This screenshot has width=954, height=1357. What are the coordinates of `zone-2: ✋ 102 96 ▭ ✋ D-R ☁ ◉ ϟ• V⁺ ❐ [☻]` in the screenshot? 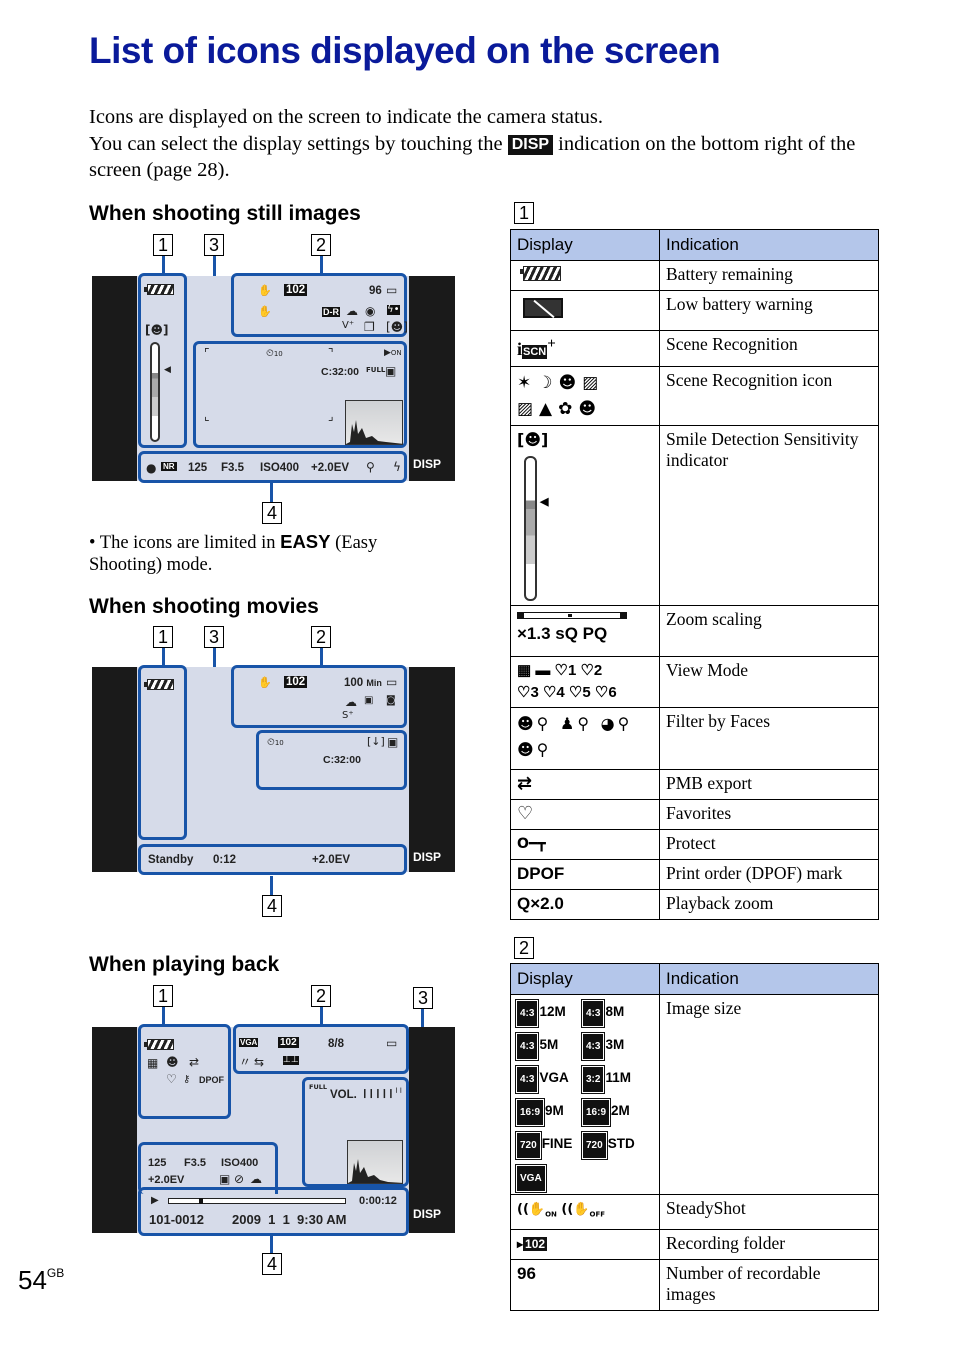 It's located at (319, 305).